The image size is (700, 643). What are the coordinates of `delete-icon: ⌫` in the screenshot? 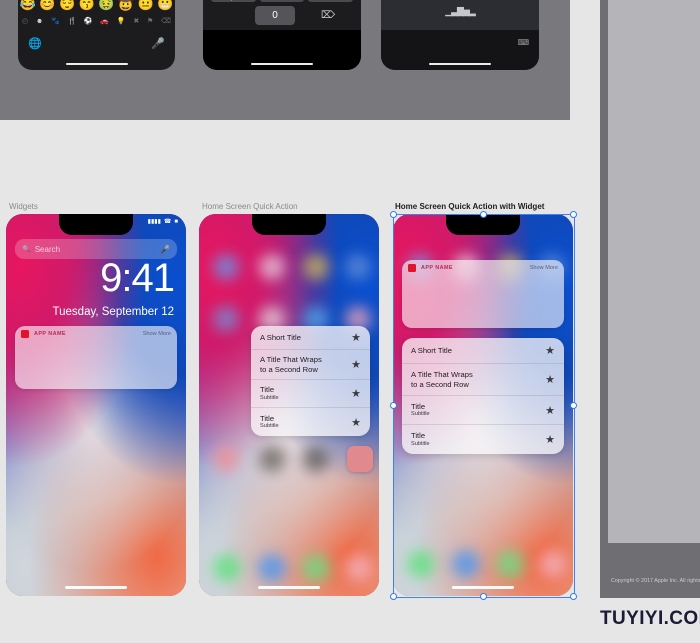 It's located at (166, 21).